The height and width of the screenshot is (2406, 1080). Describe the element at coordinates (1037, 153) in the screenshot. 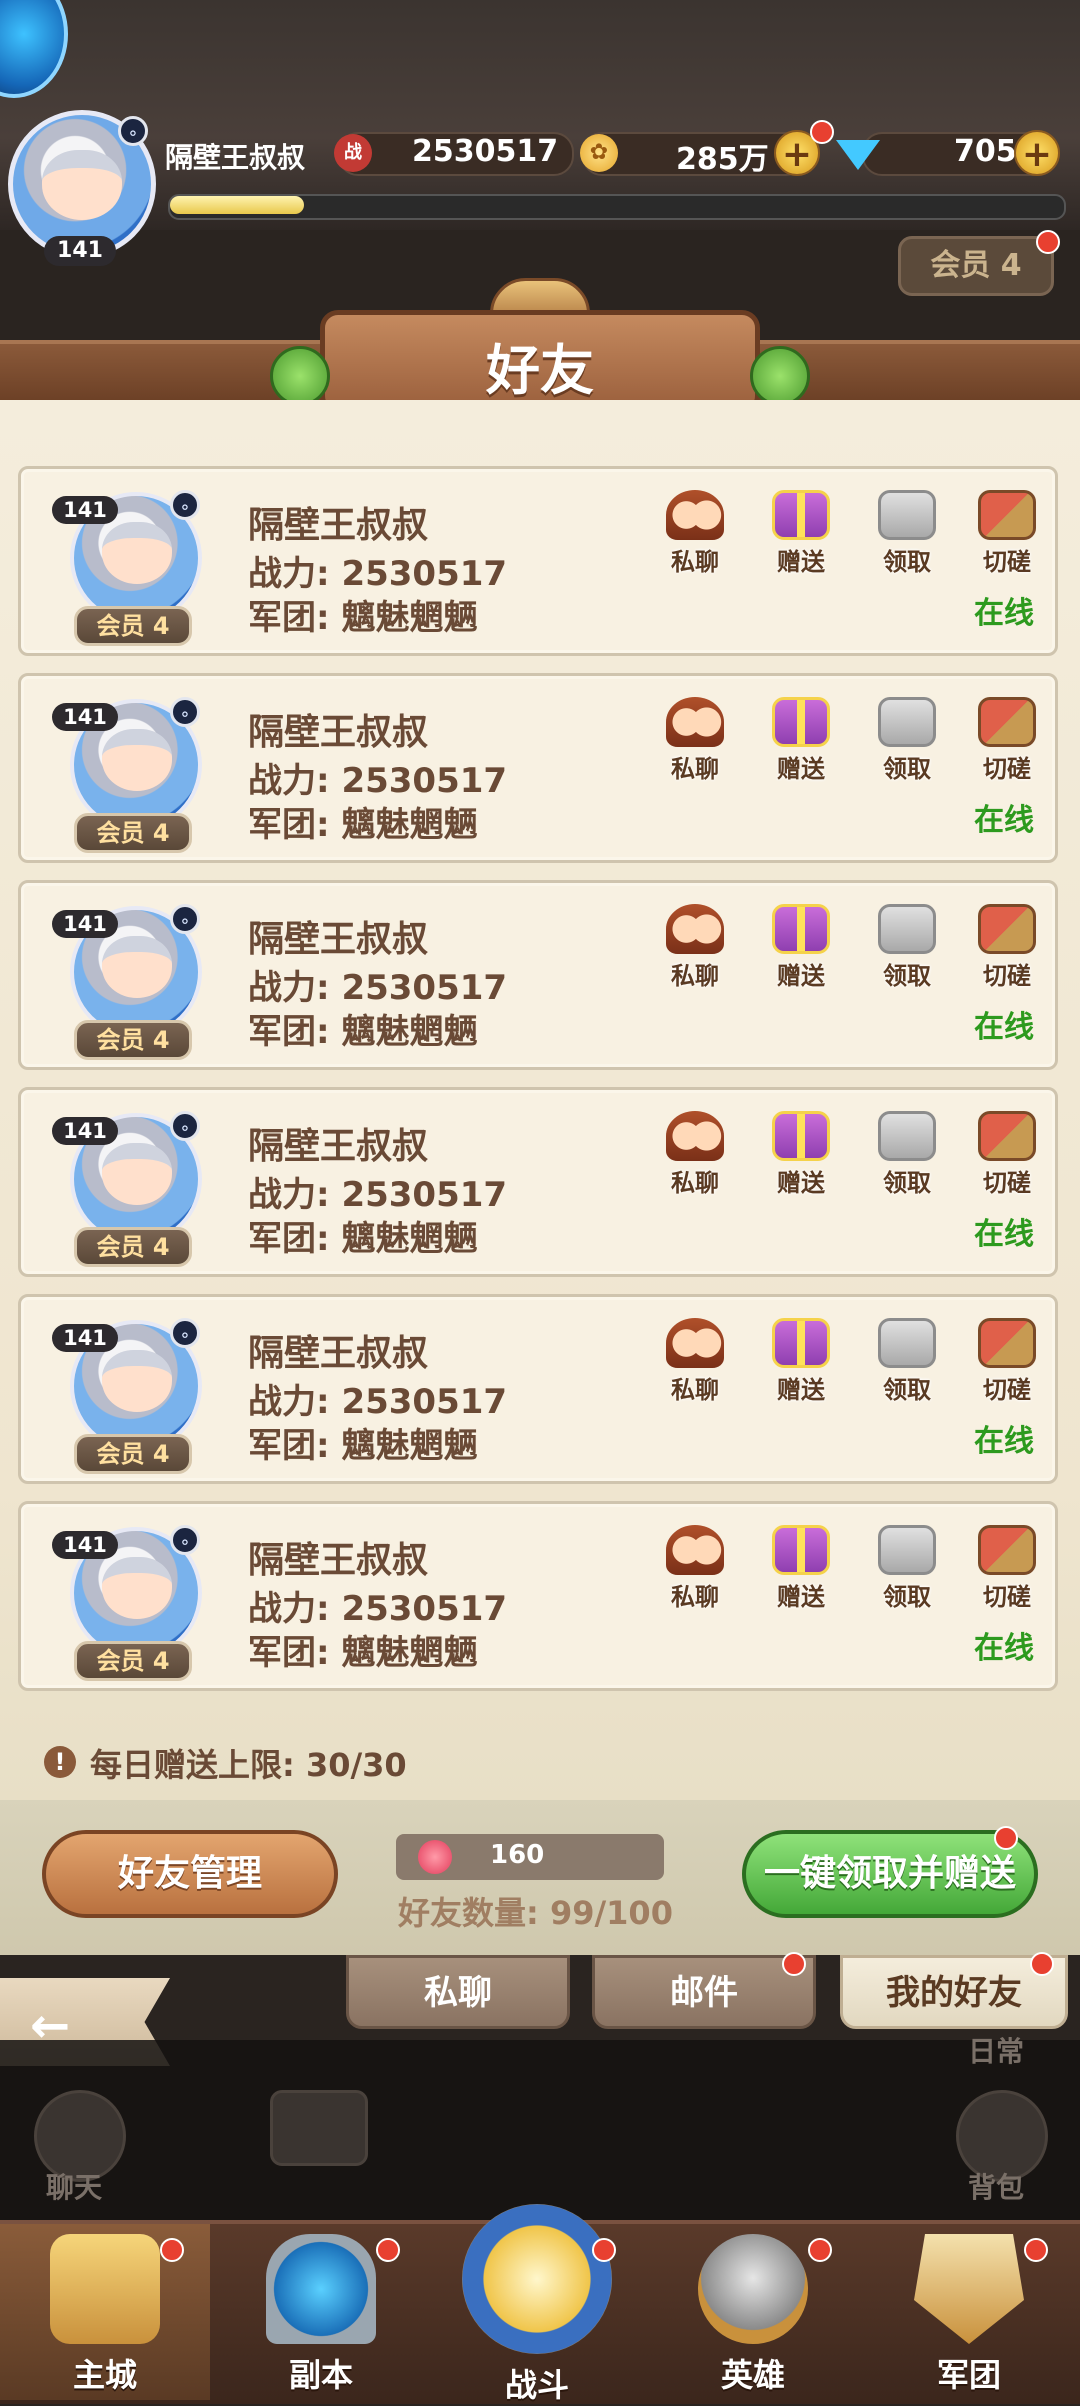

I see `add-gem-button: +` at that location.